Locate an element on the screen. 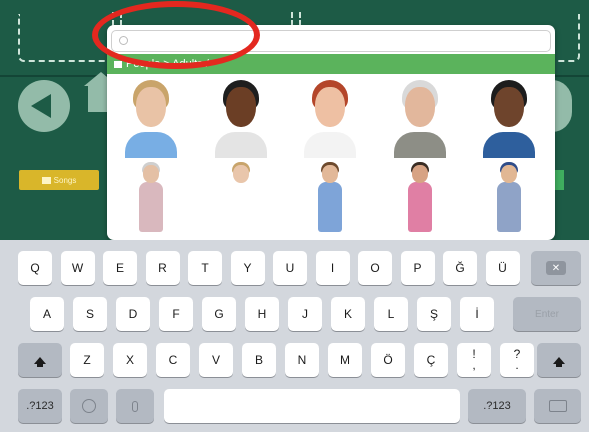  return-key-label: Enter is located at coordinates (547, 314).